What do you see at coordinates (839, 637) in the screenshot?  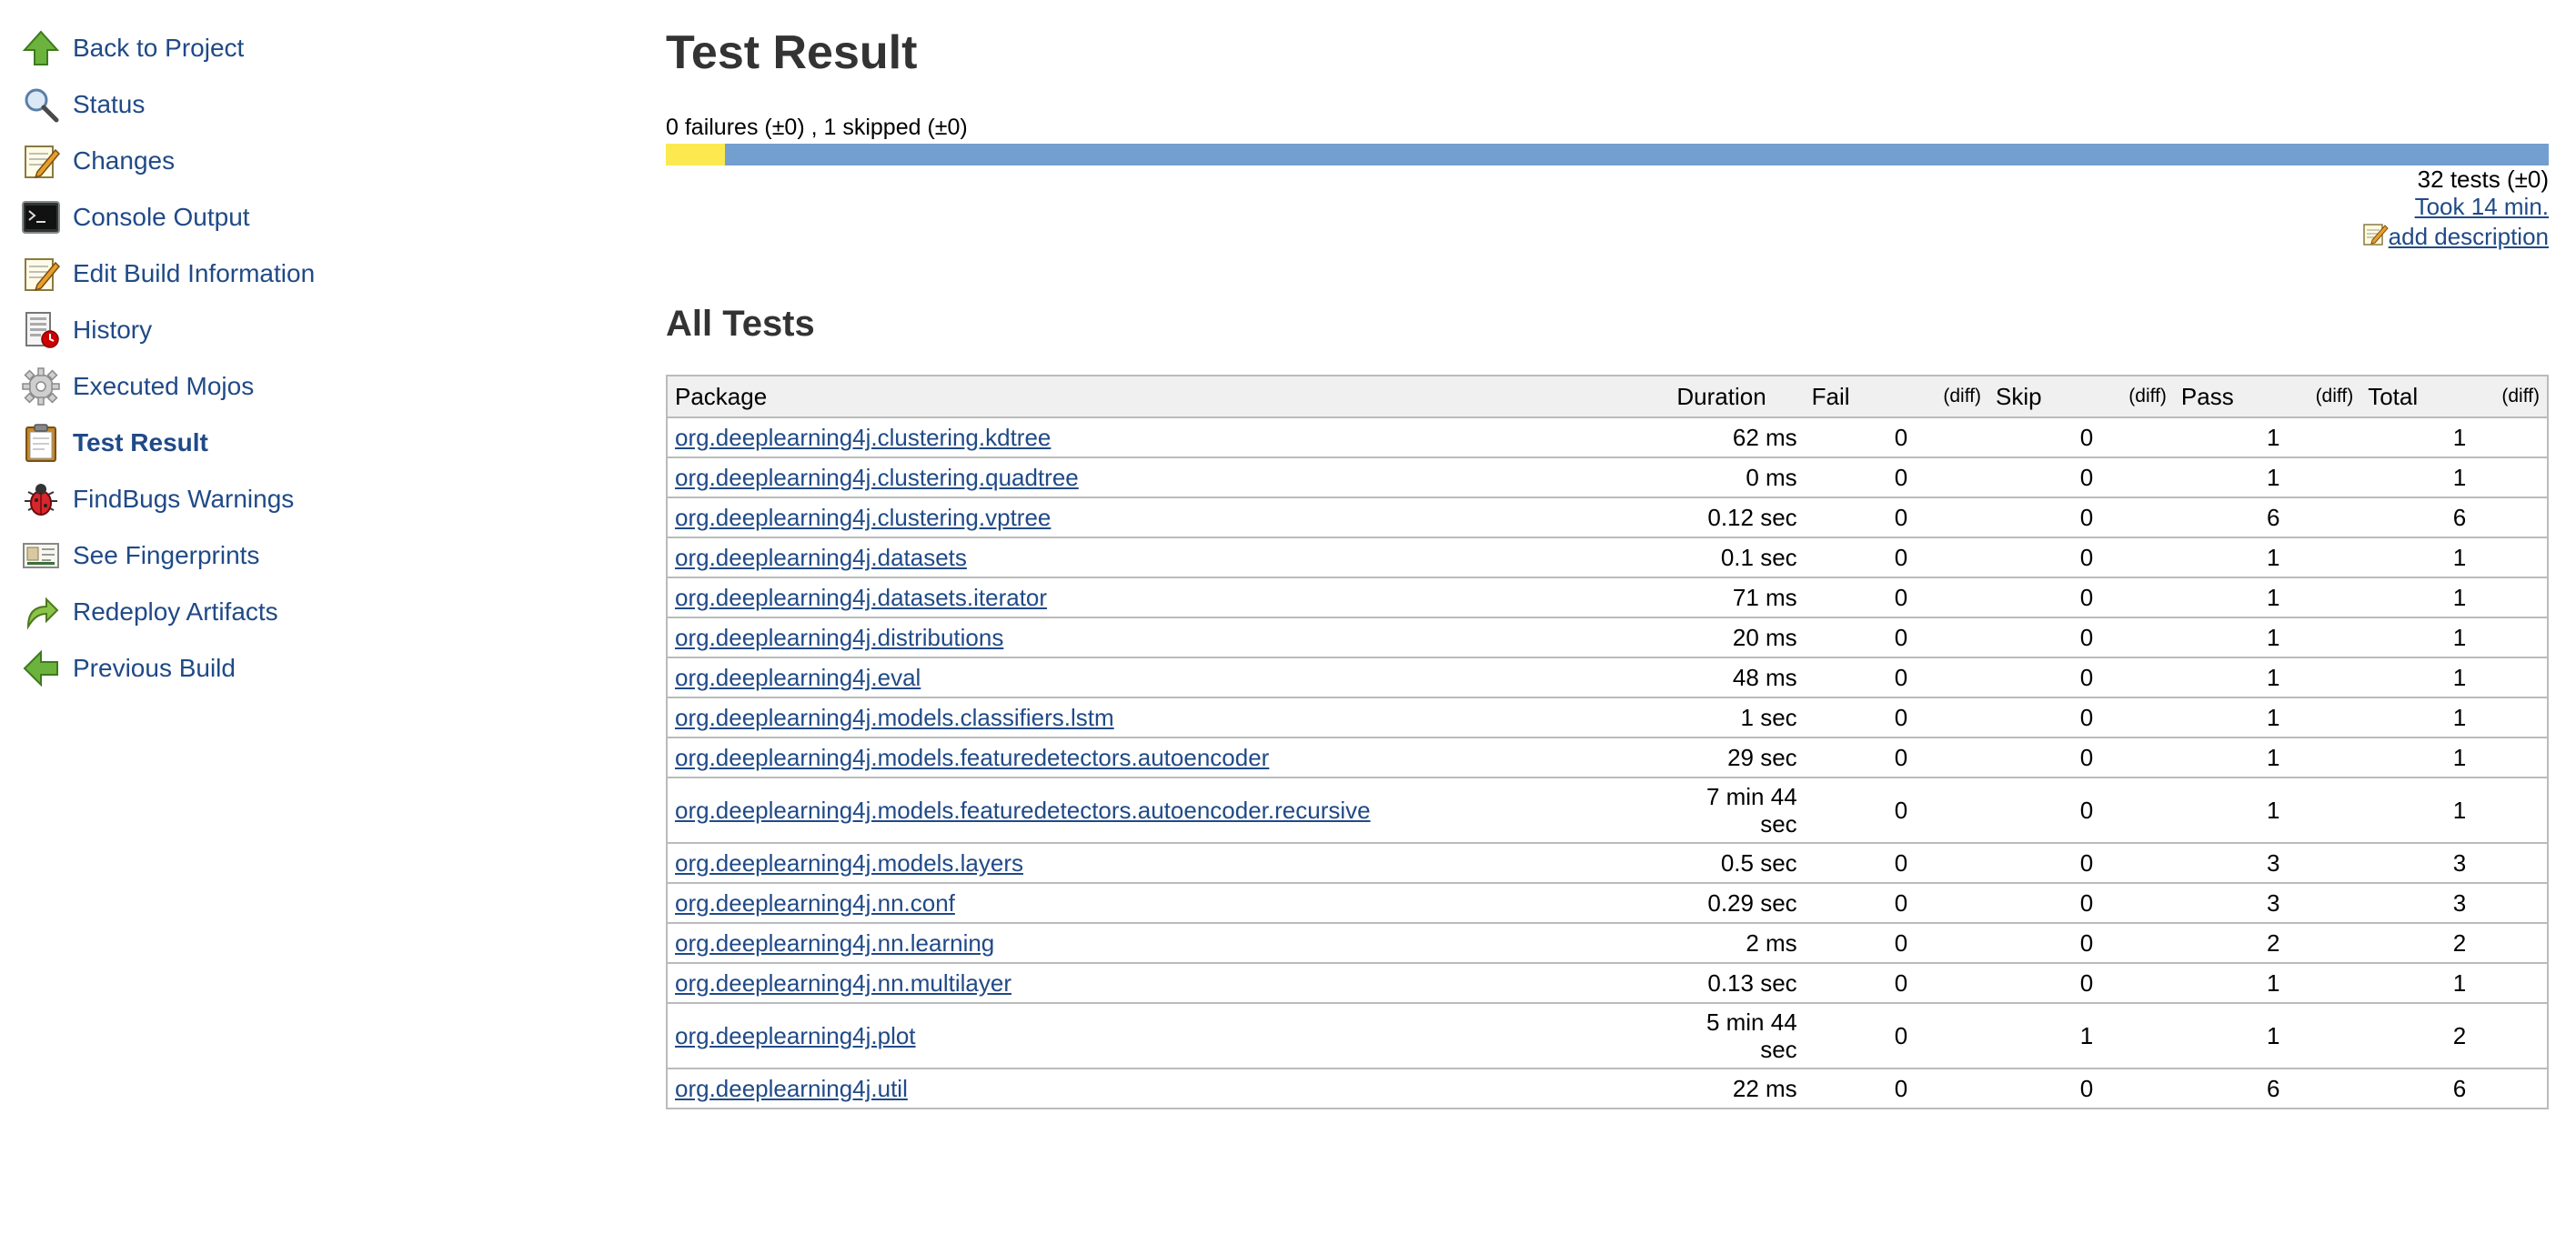 I see `package-link: org.deeplearning4j.distributions` at bounding box center [839, 637].